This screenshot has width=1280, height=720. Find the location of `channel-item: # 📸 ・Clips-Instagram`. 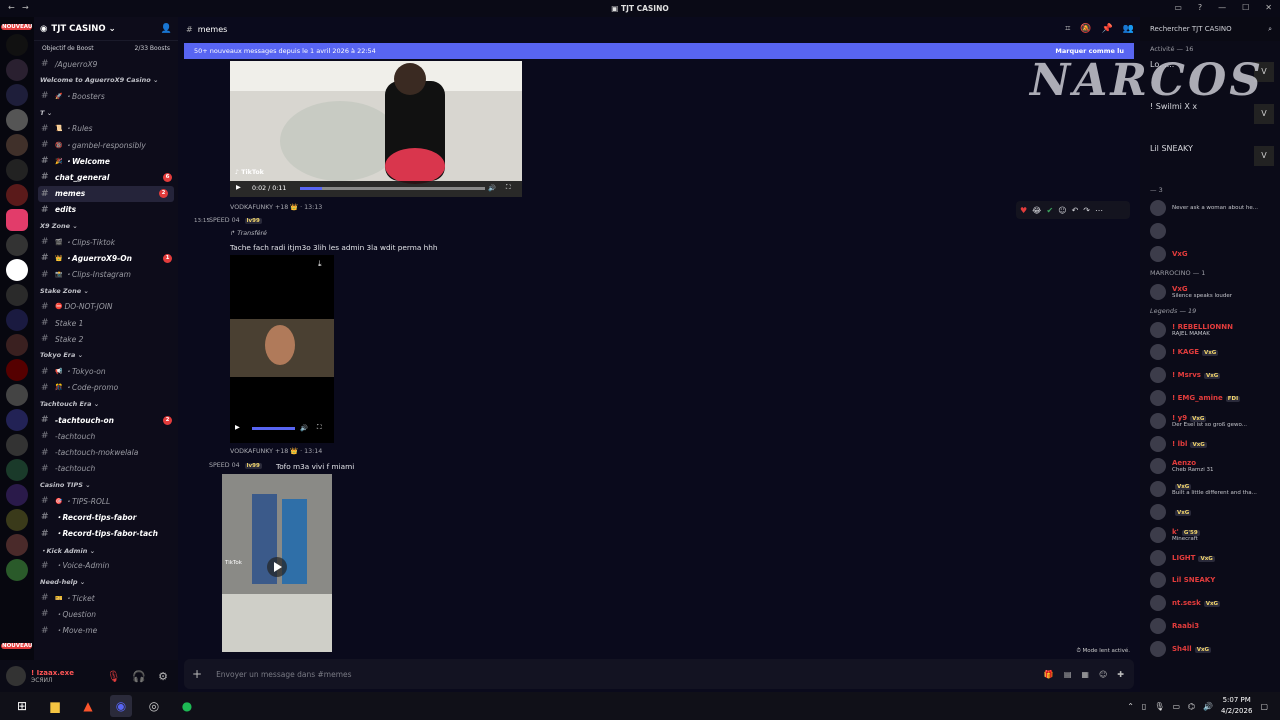

channel-item: # 📸 ・Clips-Instagram is located at coordinates (106, 274).